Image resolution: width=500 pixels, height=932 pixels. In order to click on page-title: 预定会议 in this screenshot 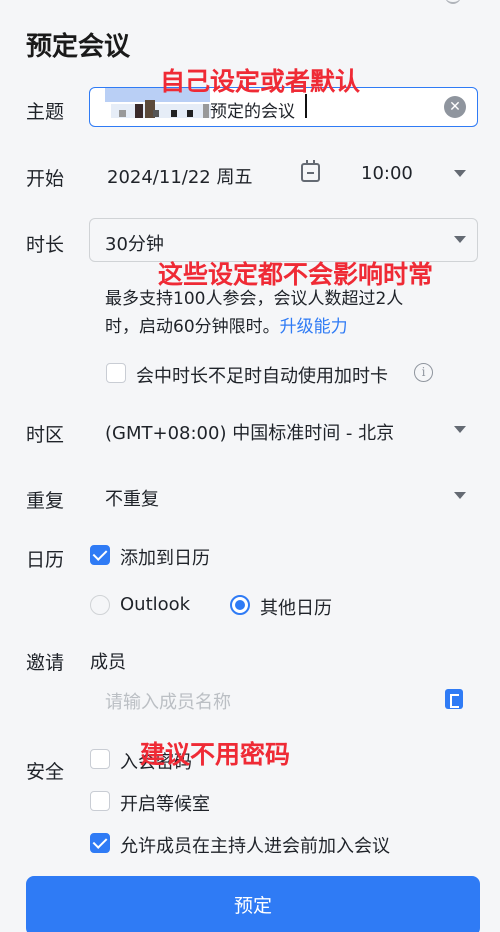, I will do `click(78, 47)`.